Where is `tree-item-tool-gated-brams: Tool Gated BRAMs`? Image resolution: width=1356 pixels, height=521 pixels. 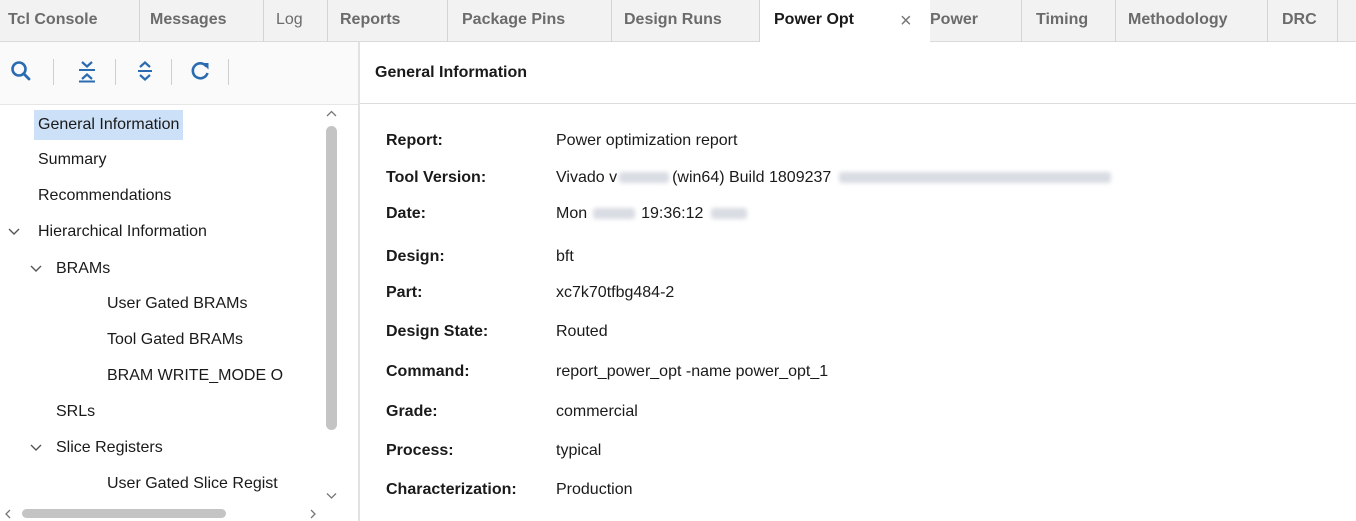
tree-item-tool-gated-brams: Tool Gated BRAMs is located at coordinates (175, 340).